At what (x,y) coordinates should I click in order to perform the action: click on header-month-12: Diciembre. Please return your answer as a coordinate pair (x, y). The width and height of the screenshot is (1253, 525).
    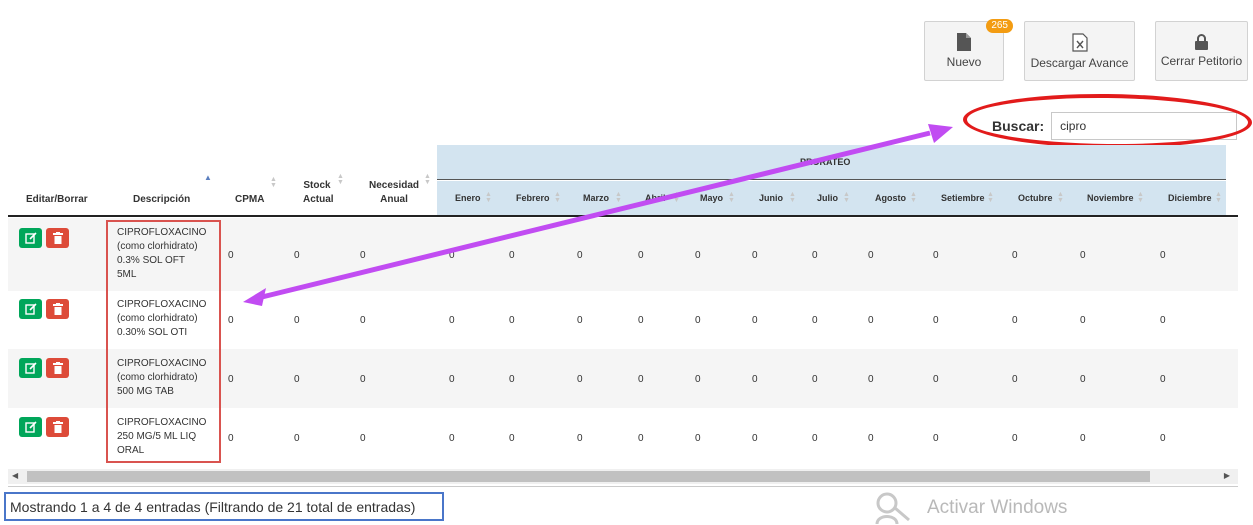
    Looking at the image, I should click on (1190, 198).